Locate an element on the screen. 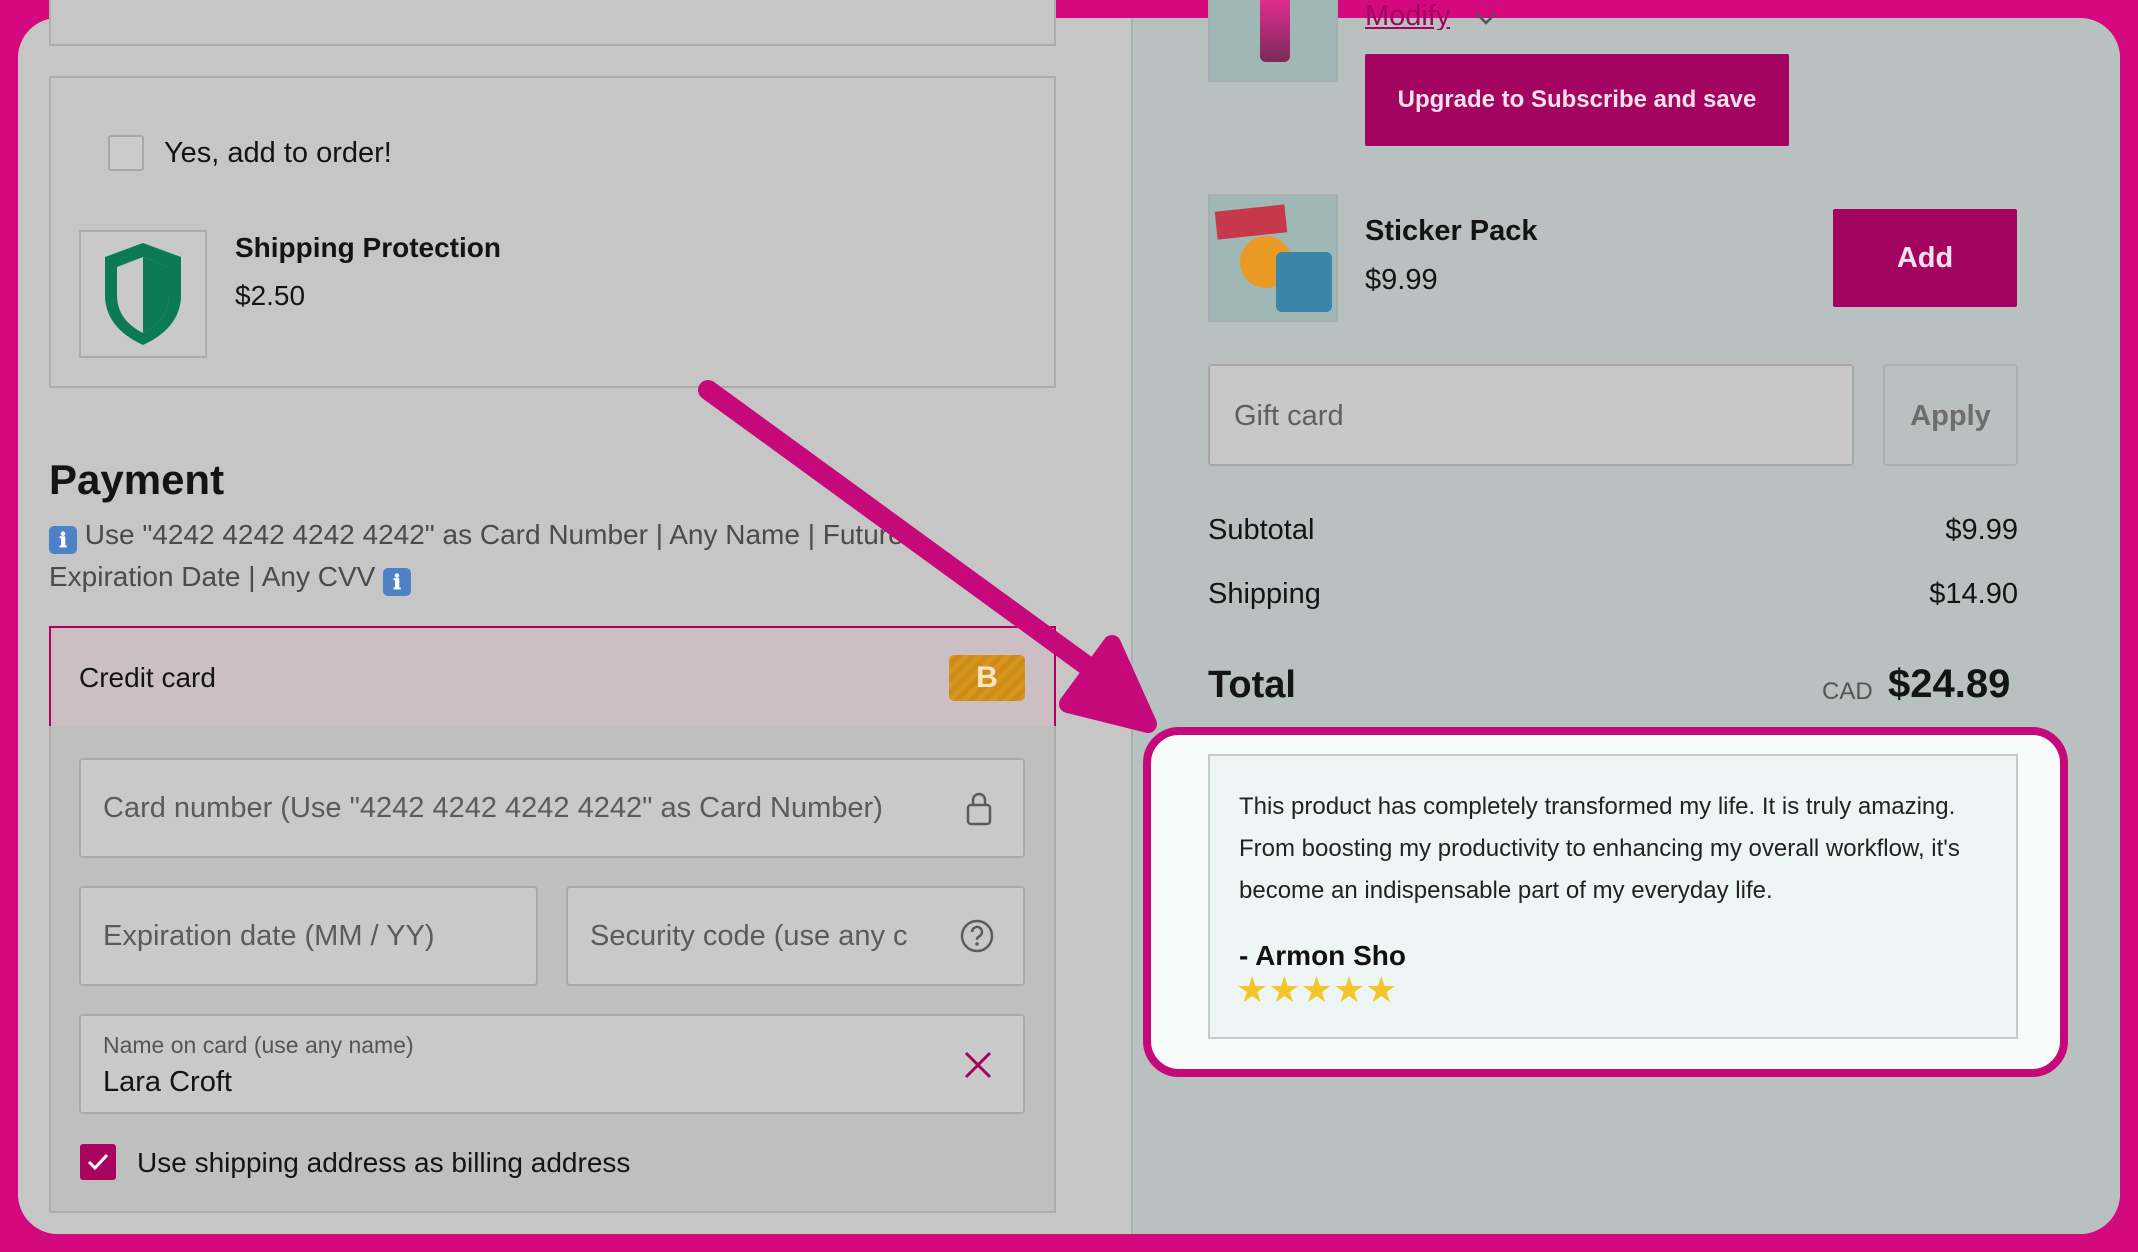 The width and height of the screenshot is (2138, 1252). expiration-date-field: Expiration date (MM / YY) is located at coordinates (308, 936).